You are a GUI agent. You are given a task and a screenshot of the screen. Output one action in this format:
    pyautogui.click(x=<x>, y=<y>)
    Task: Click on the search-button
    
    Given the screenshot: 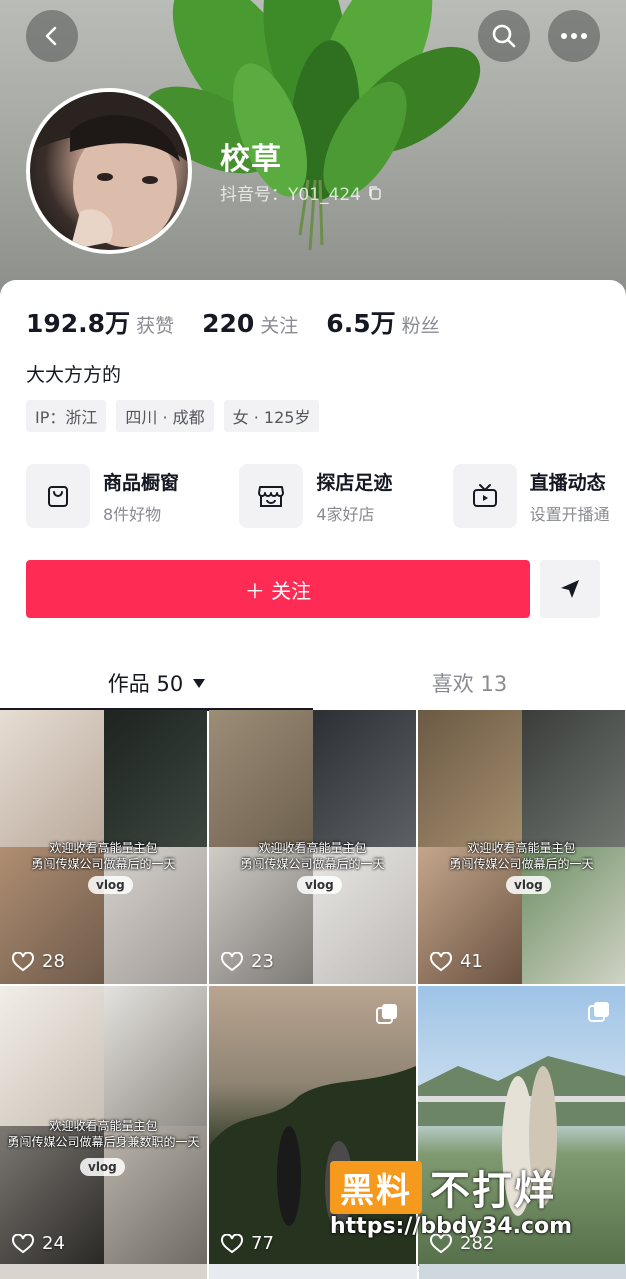 What is the action you would take?
    pyautogui.click(x=504, y=36)
    